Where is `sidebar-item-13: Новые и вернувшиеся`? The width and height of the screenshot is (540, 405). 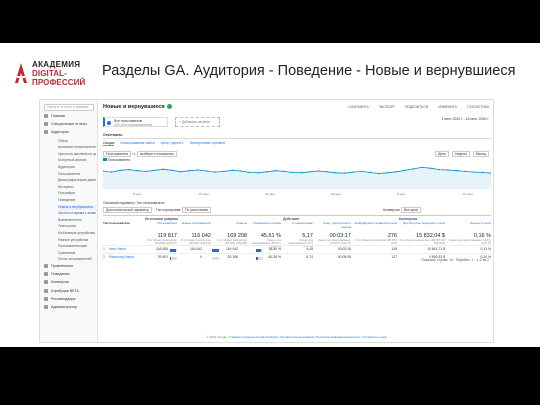
sidebar-item-13: Новые и вернувшиеся is located at coordinates (77, 207).